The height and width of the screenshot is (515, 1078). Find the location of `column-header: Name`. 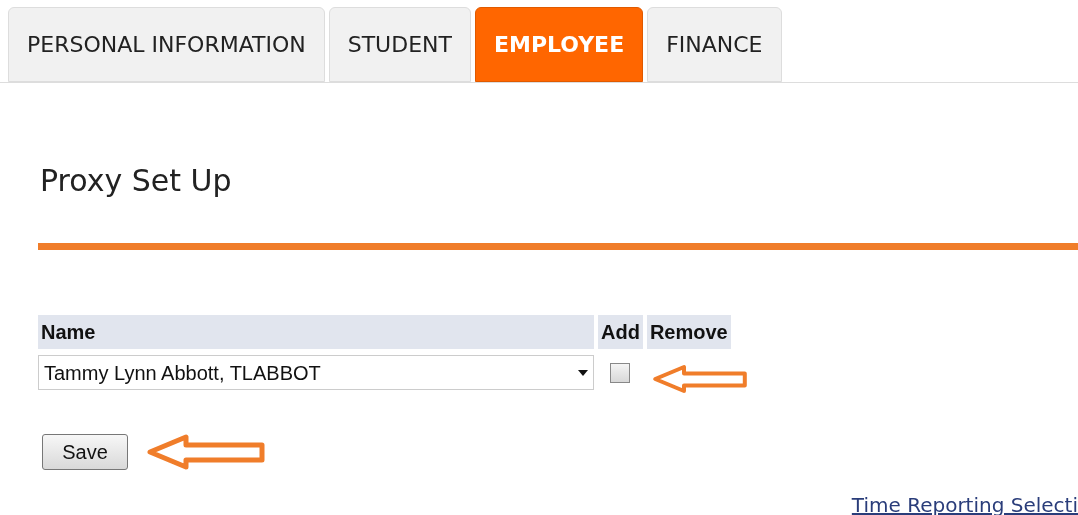

column-header: Name is located at coordinates (316, 332).